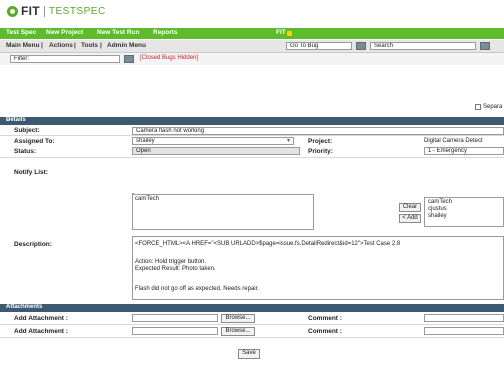  I want to click on goto-bug-go-button, so click(361, 46).